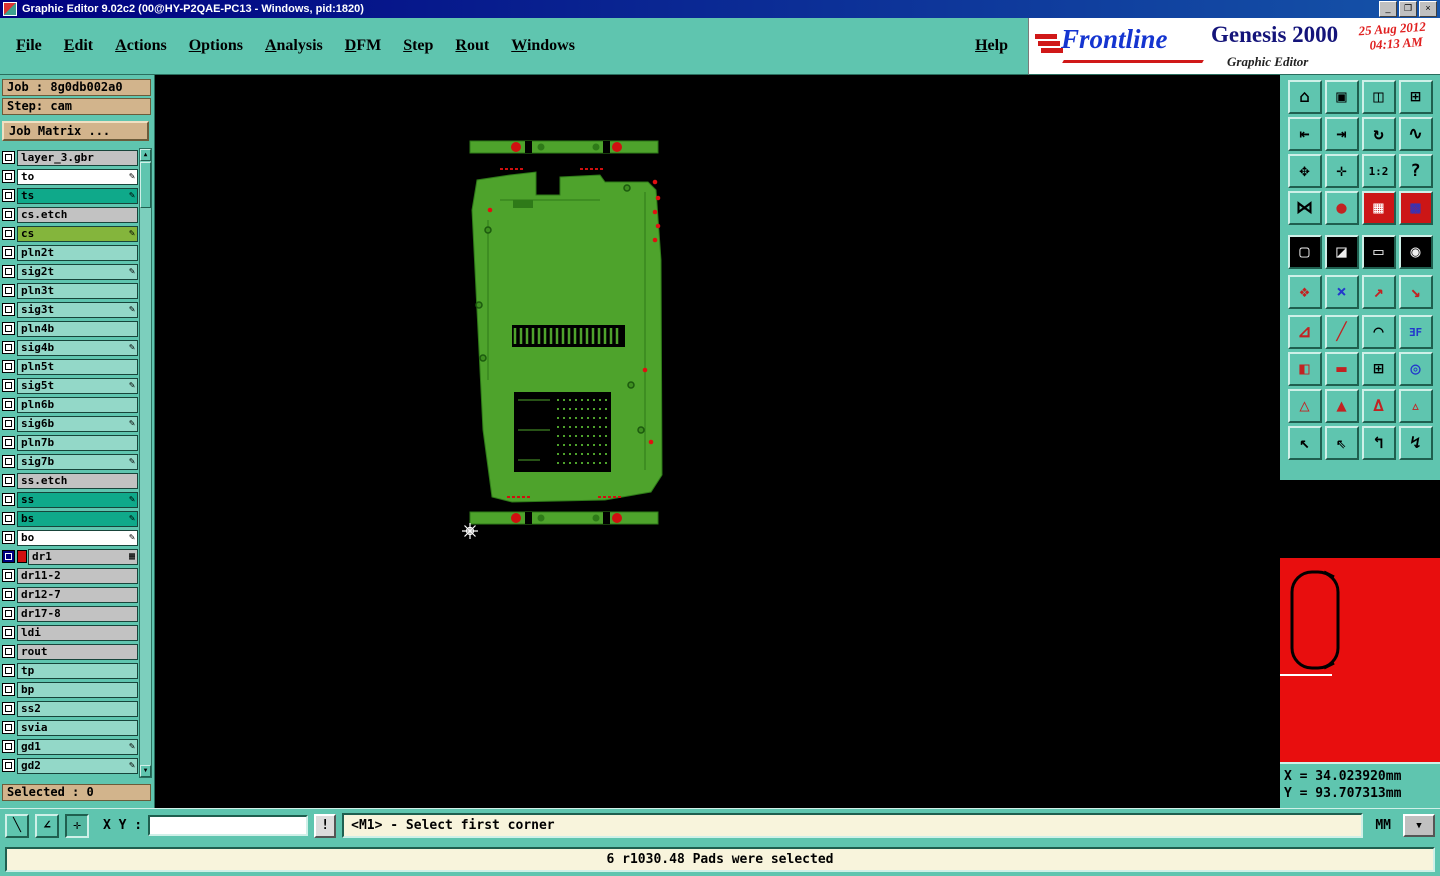  I want to click on menu-step: Step, so click(418, 46).